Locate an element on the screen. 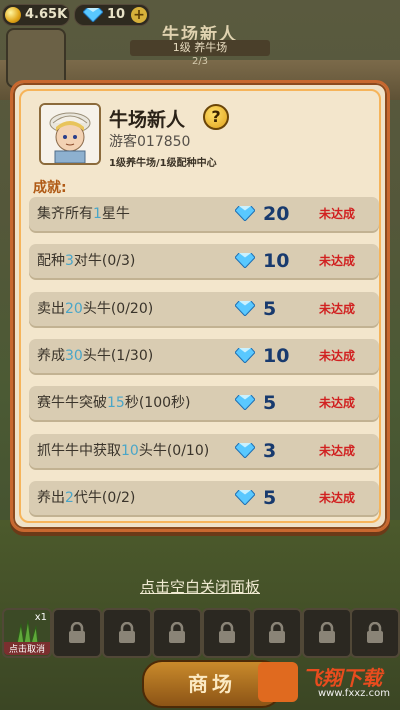  achievement-row: 养成30头牛(1/30) 10 未达成 is located at coordinates (204, 355).